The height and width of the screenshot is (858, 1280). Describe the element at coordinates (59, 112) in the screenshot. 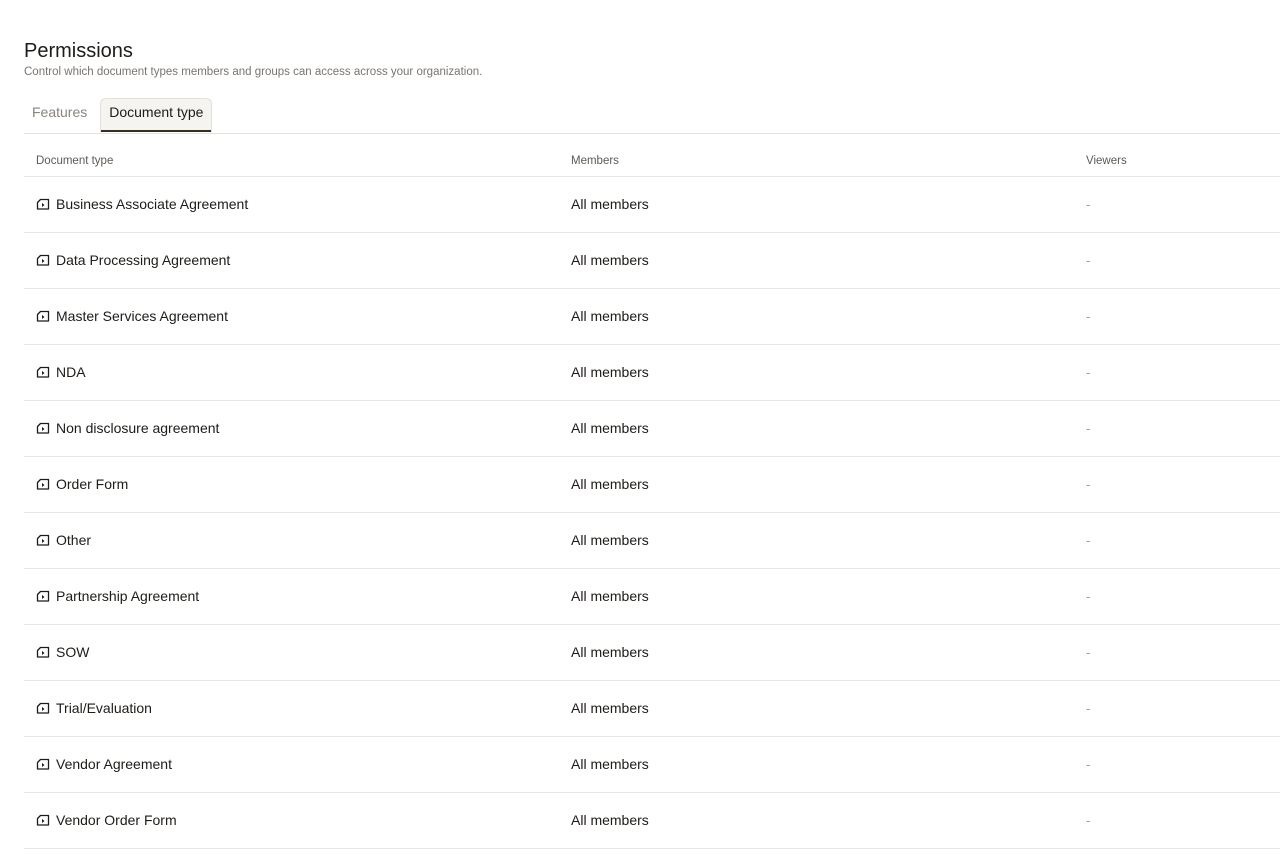

I see `tab-features: Features` at that location.